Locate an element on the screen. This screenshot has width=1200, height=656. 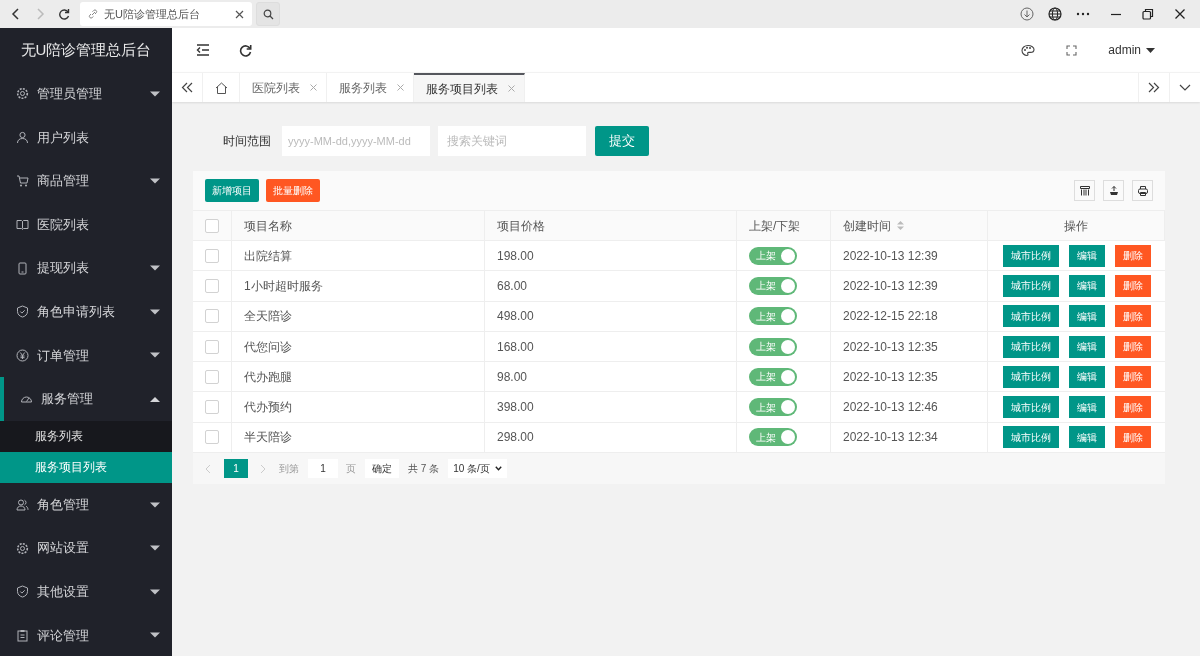
confirm-button: 确定 is located at coordinates (382, 469).